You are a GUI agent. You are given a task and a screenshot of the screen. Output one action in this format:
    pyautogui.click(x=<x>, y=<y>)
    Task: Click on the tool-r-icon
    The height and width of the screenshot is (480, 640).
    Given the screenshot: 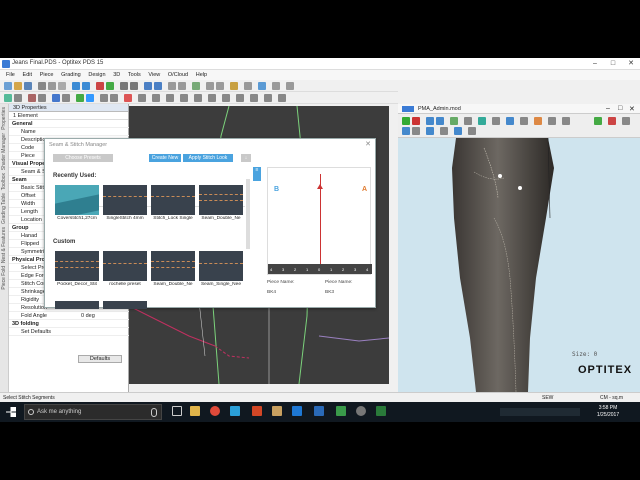 What is the action you would take?
    pyautogui.click(x=42, y=98)
    